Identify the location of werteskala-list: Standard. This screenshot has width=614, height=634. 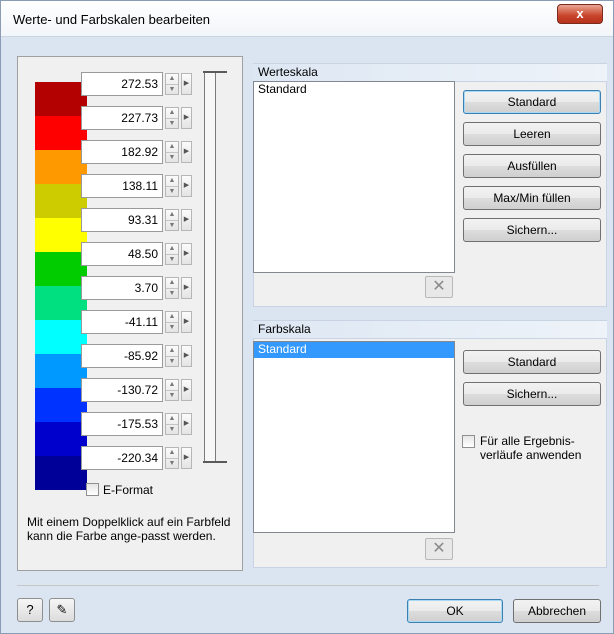
(354, 177).